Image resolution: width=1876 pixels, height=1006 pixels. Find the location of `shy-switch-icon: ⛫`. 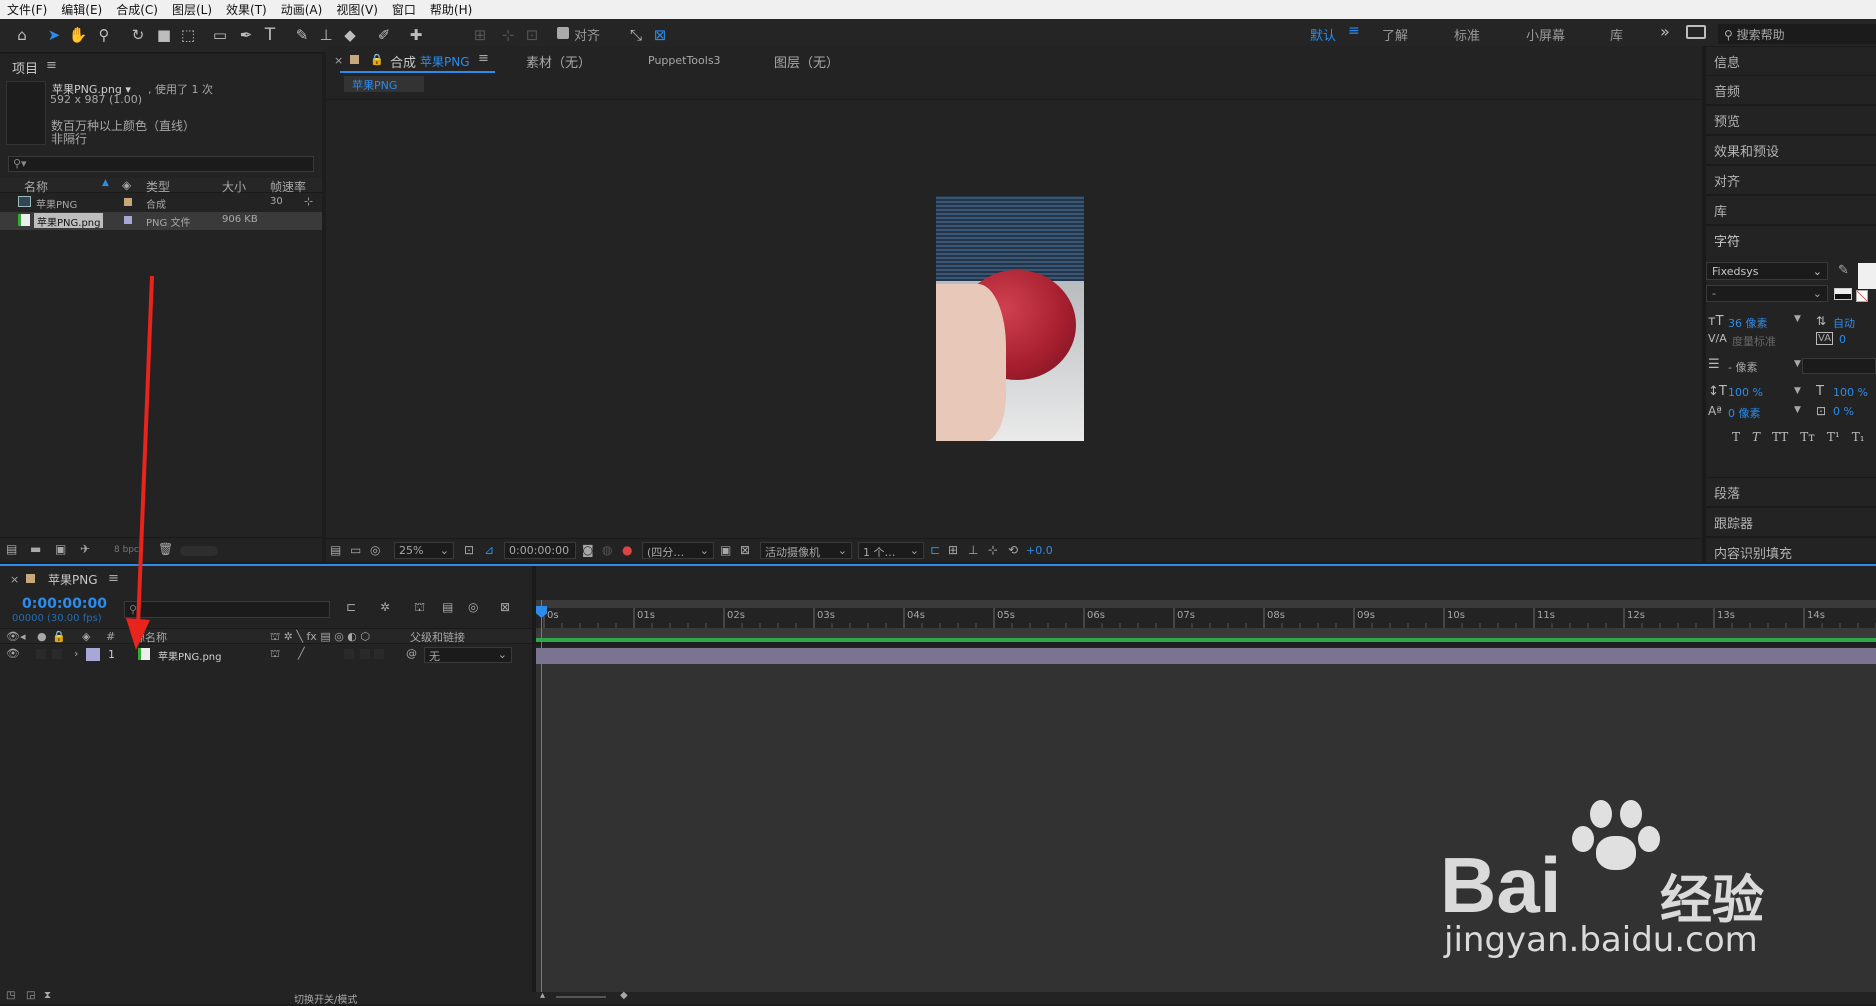

shy-switch-icon: ⛫ is located at coordinates (275, 654).